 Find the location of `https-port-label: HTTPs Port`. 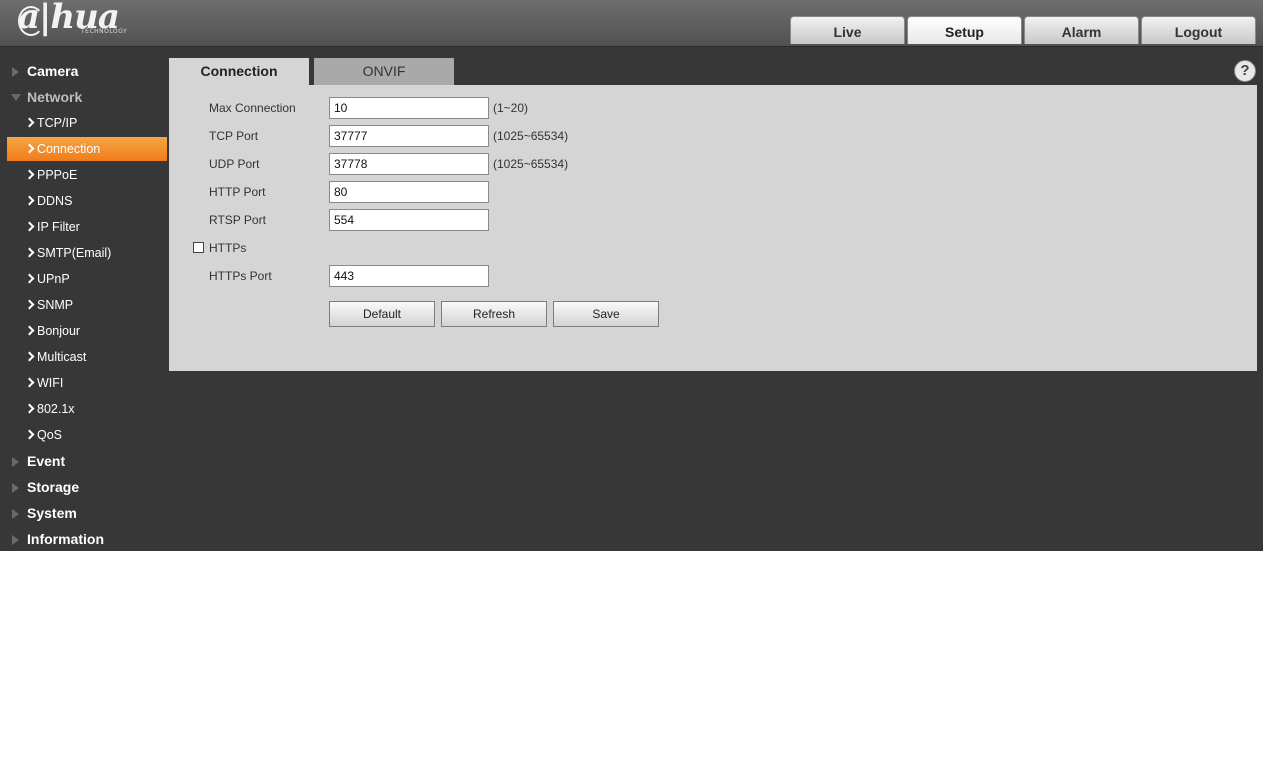

https-port-label: HTTPs Port is located at coordinates (240, 276).